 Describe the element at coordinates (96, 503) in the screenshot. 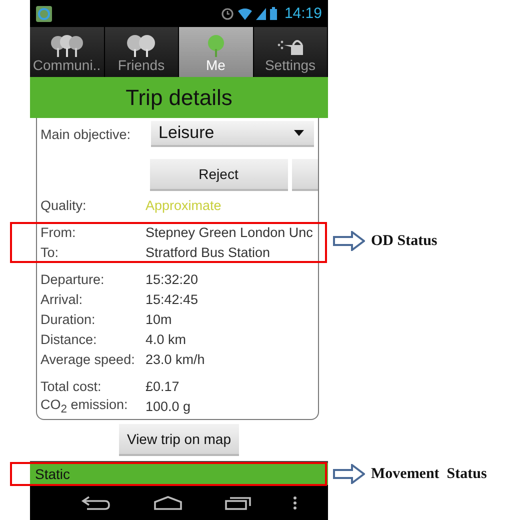

I see `back-icon` at that location.